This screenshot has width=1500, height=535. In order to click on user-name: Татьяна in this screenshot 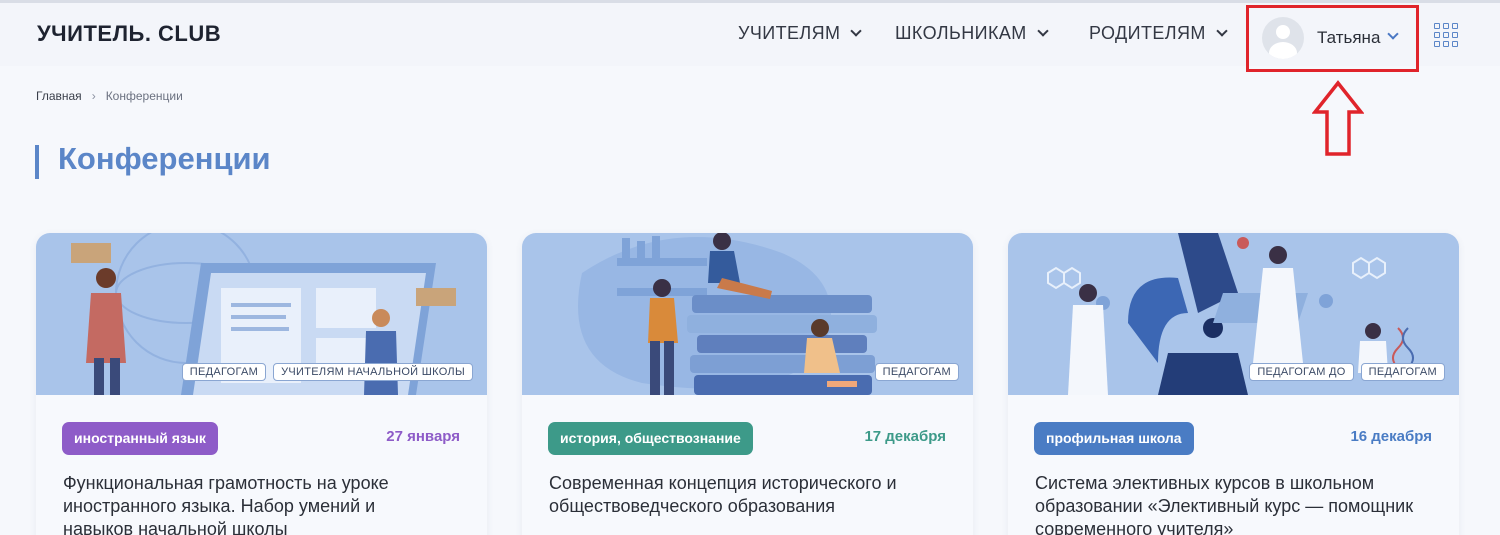, I will do `click(1349, 37)`.